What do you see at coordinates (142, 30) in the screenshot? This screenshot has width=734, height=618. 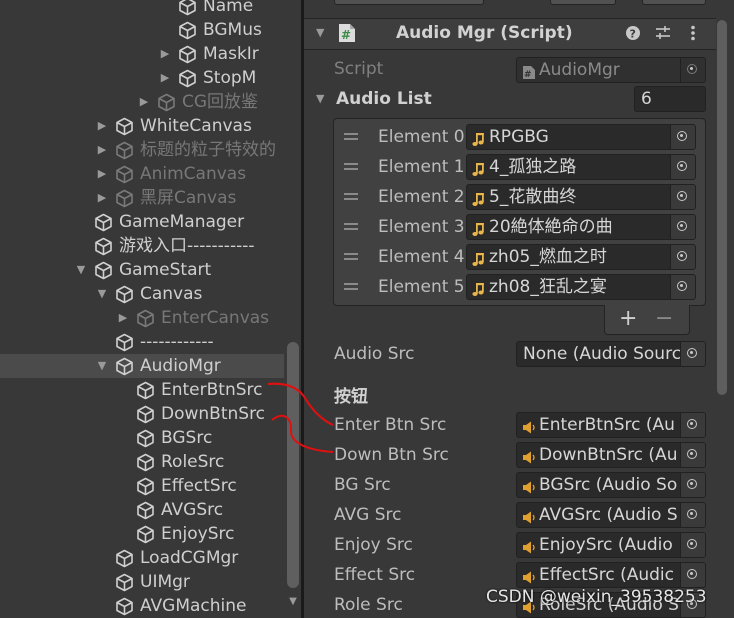 I see `hierarchy-item: BGMus` at bounding box center [142, 30].